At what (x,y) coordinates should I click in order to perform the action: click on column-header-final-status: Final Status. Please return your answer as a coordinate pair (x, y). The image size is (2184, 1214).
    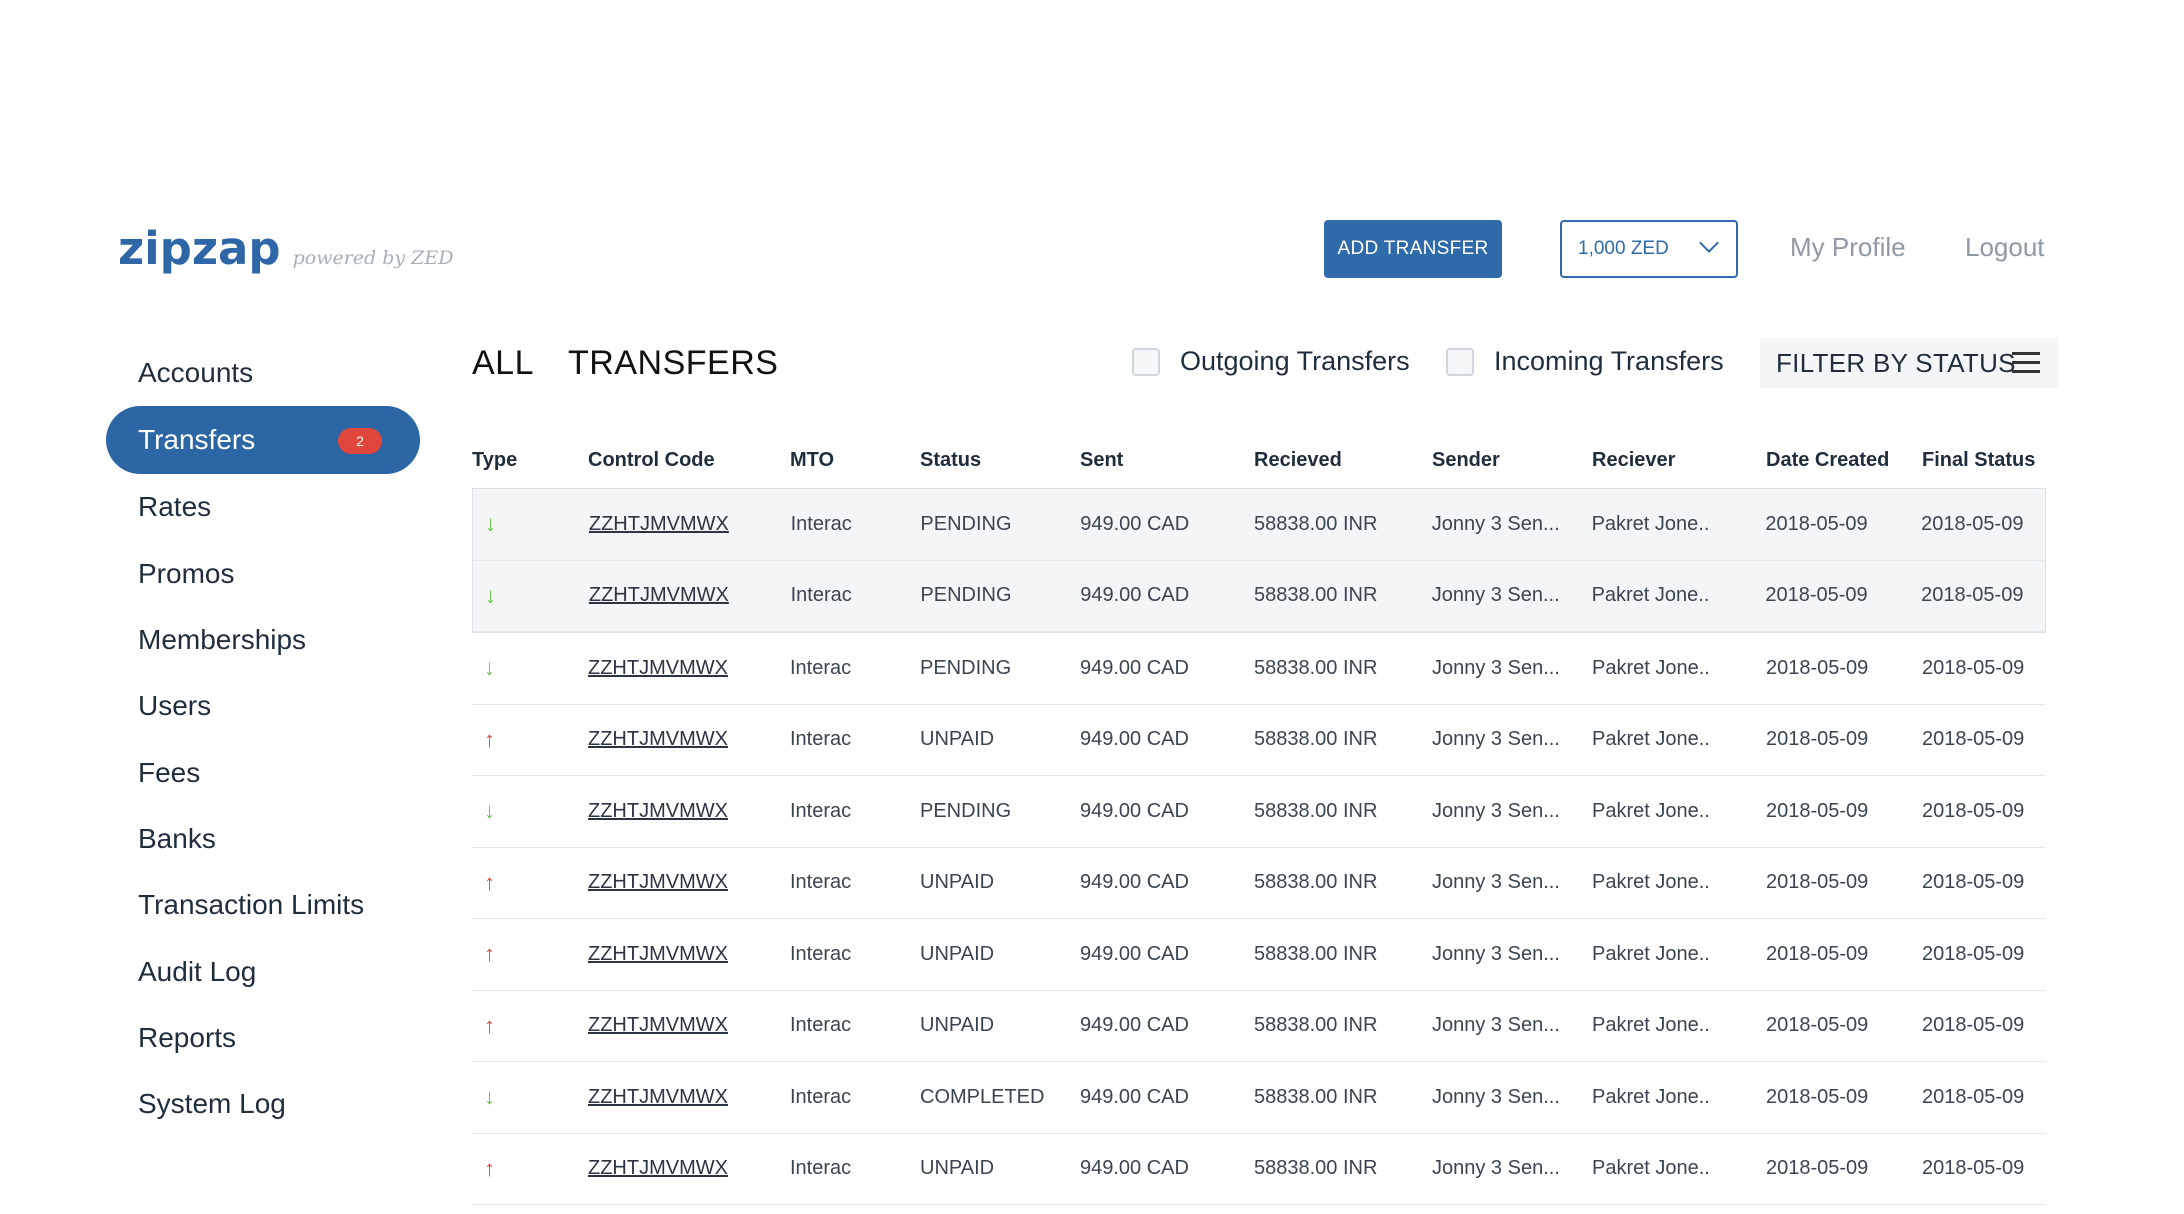
    Looking at the image, I should click on (1984, 460).